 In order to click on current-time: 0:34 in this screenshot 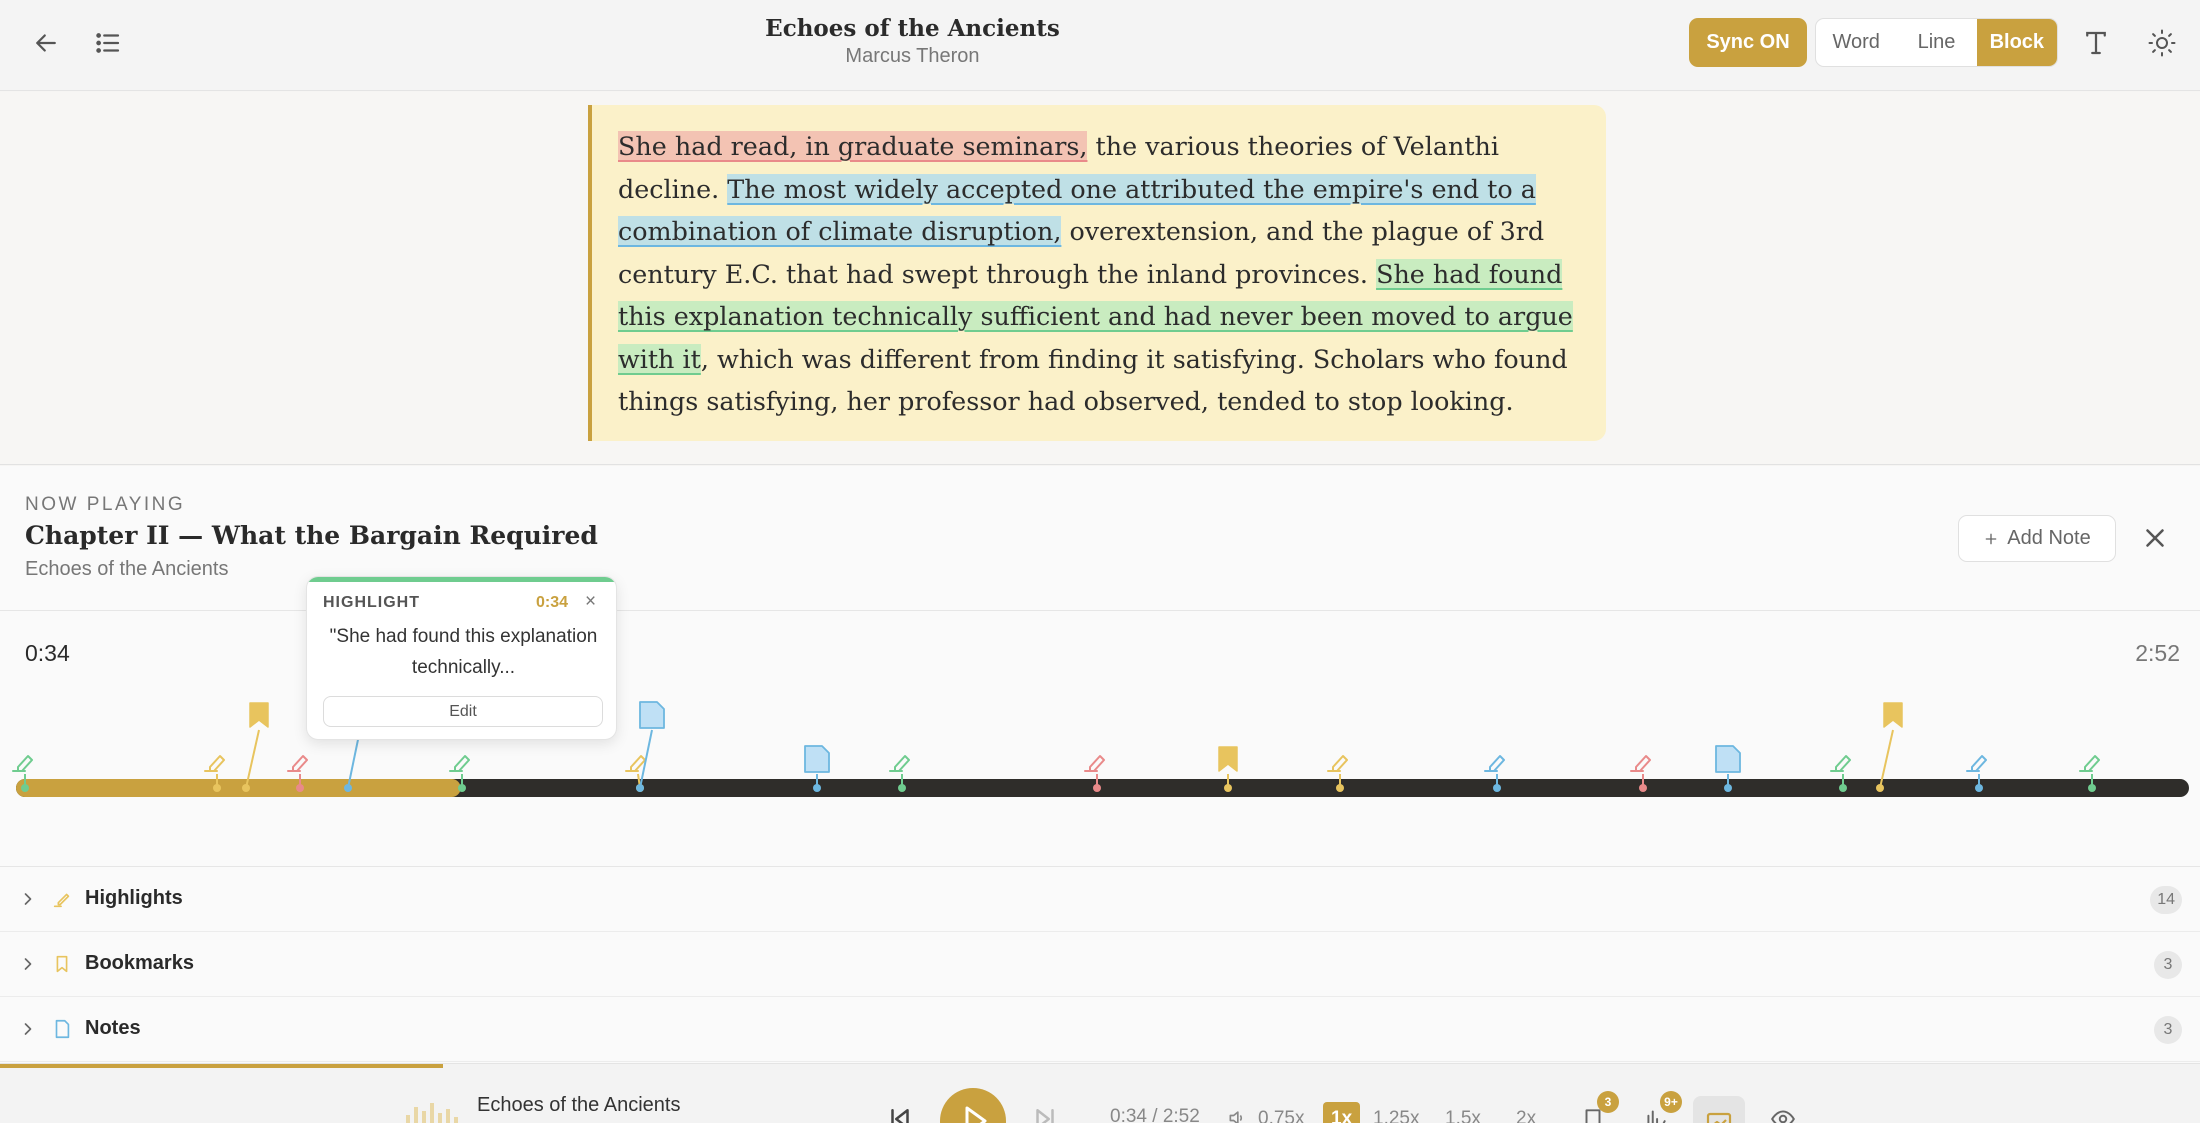, I will do `click(47, 653)`.